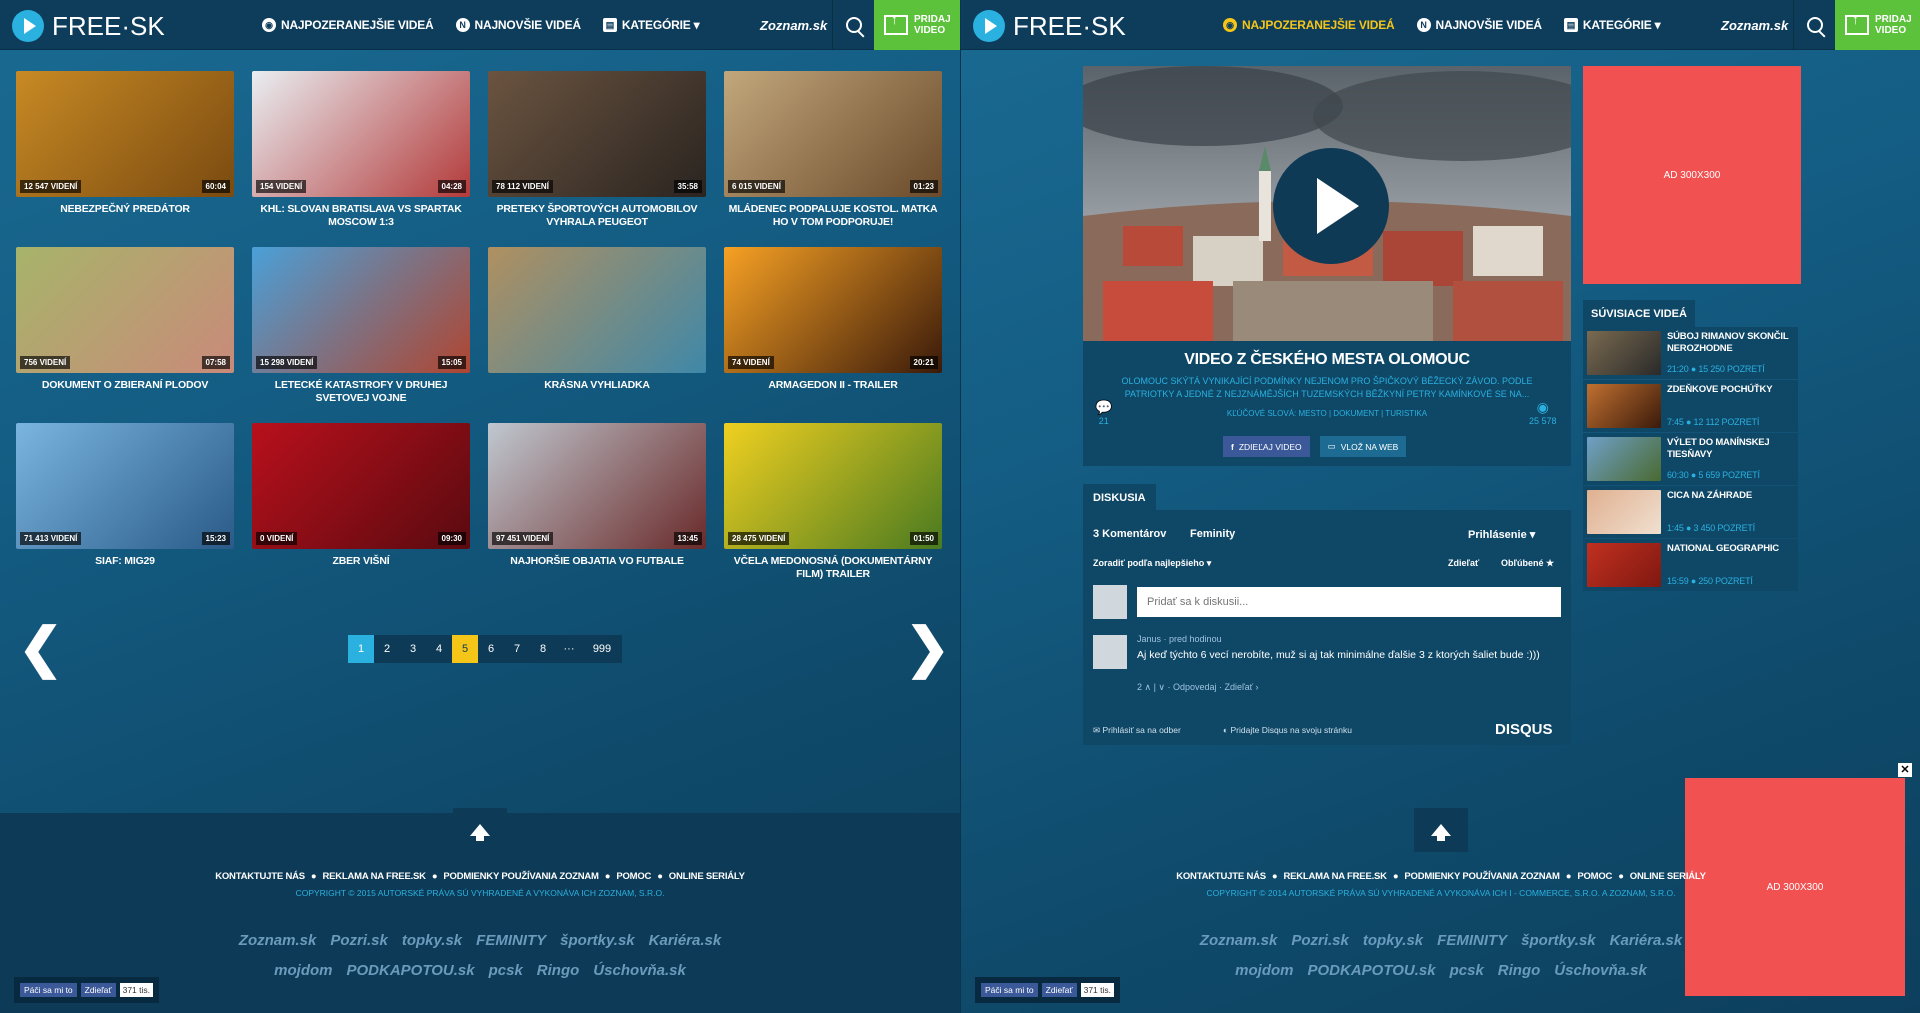 The height and width of the screenshot is (1013, 1920). Describe the element at coordinates (1730, 496) in the screenshot. I see `related-title: CICA NA ZÁHRADE` at that location.